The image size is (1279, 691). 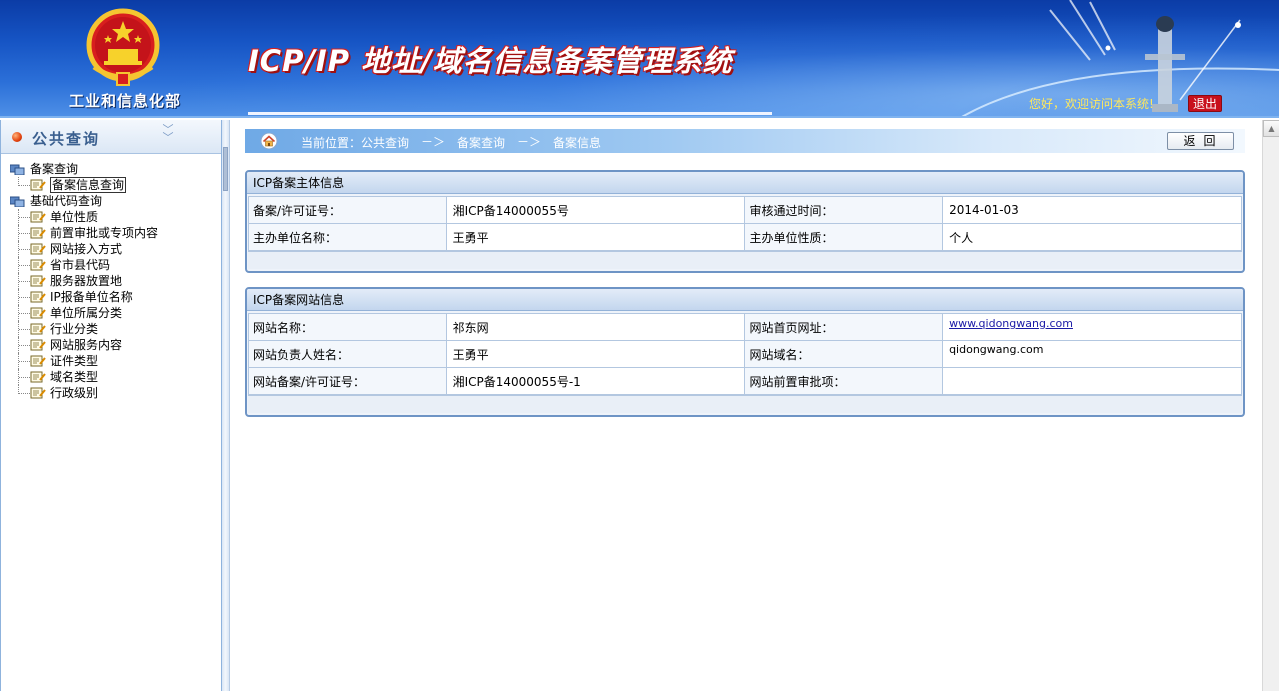 I want to click on tree-item-label: 单位性质, so click(x=74, y=217).